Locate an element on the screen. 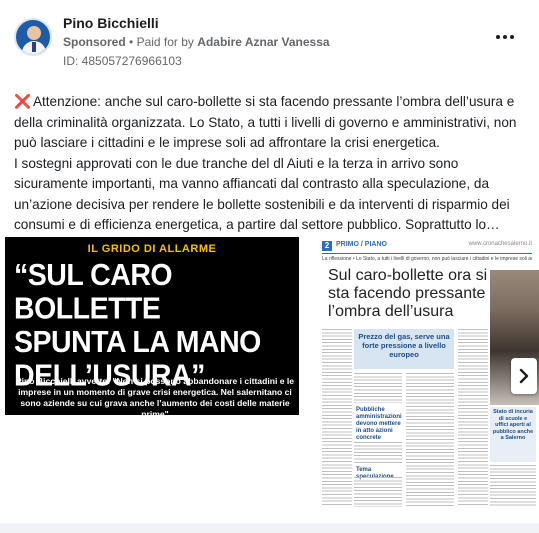 The image size is (539, 533). carousel-next-button is located at coordinates (524, 376).